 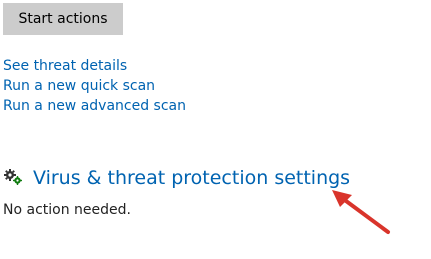 What do you see at coordinates (94, 106) in the screenshot?
I see `run-advanced-scan-link: Run a new advanced scan` at bounding box center [94, 106].